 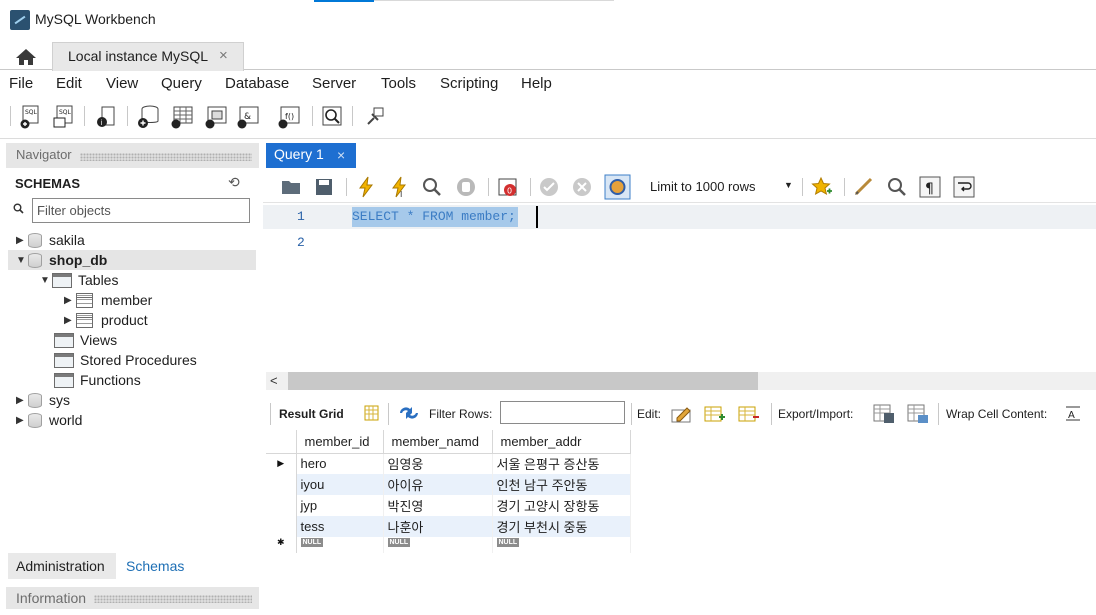 What do you see at coordinates (582, 187) in the screenshot?
I see `rollback-icon` at bounding box center [582, 187].